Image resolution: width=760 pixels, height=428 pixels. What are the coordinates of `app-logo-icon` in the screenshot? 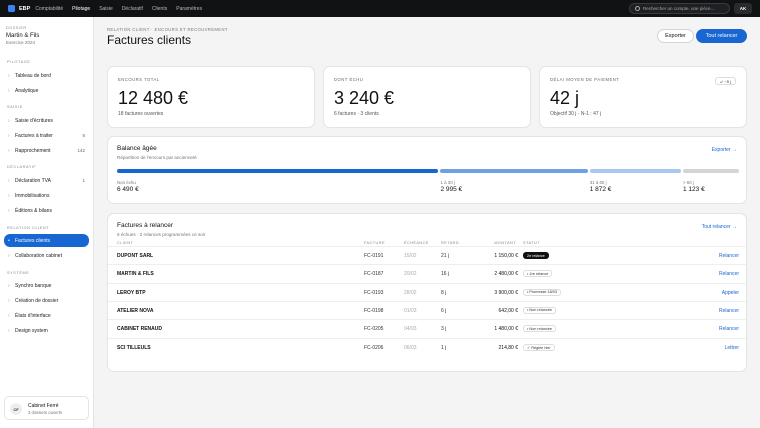 It's located at (11, 8).